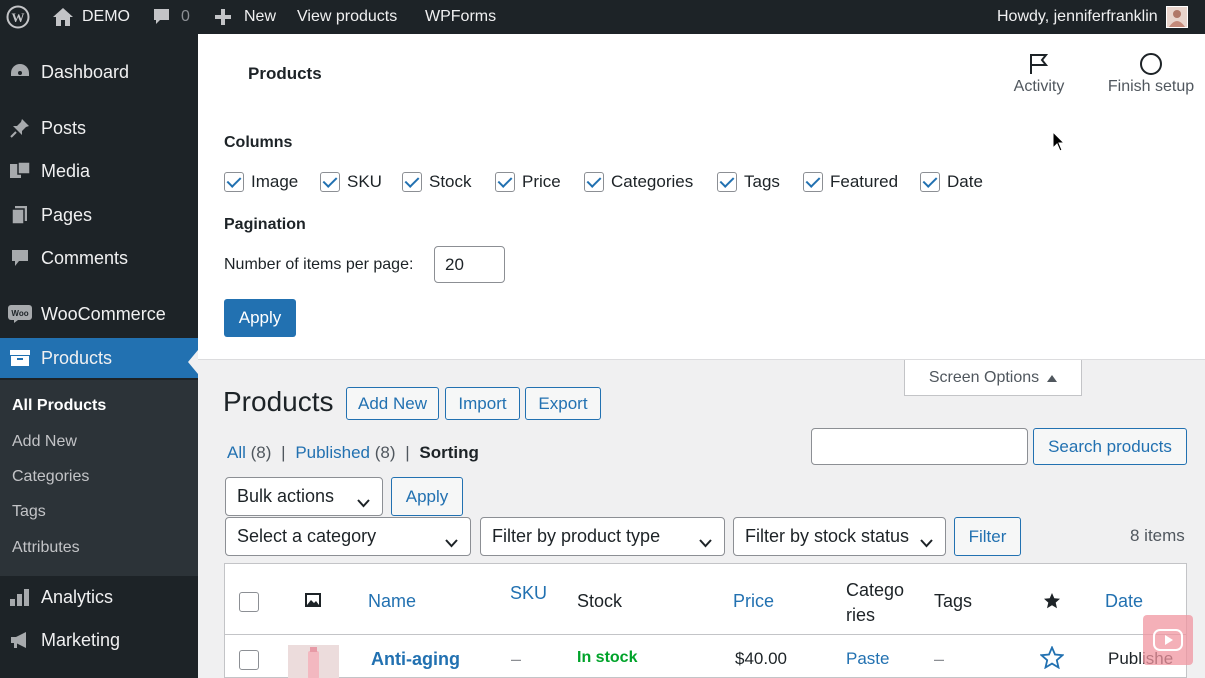 The image size is (1205, 678). I want to click on bulk-actions-select: Bulk actions, so click(304, 496).